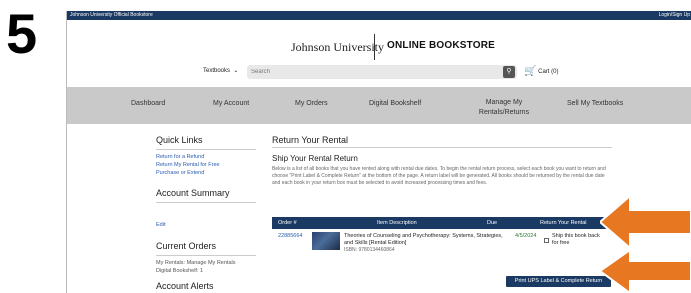 This screenshot has height=293, width=691. Describe the element at coordinates (326, 241) in the screenshot. I see `book-cover-image` at that location.